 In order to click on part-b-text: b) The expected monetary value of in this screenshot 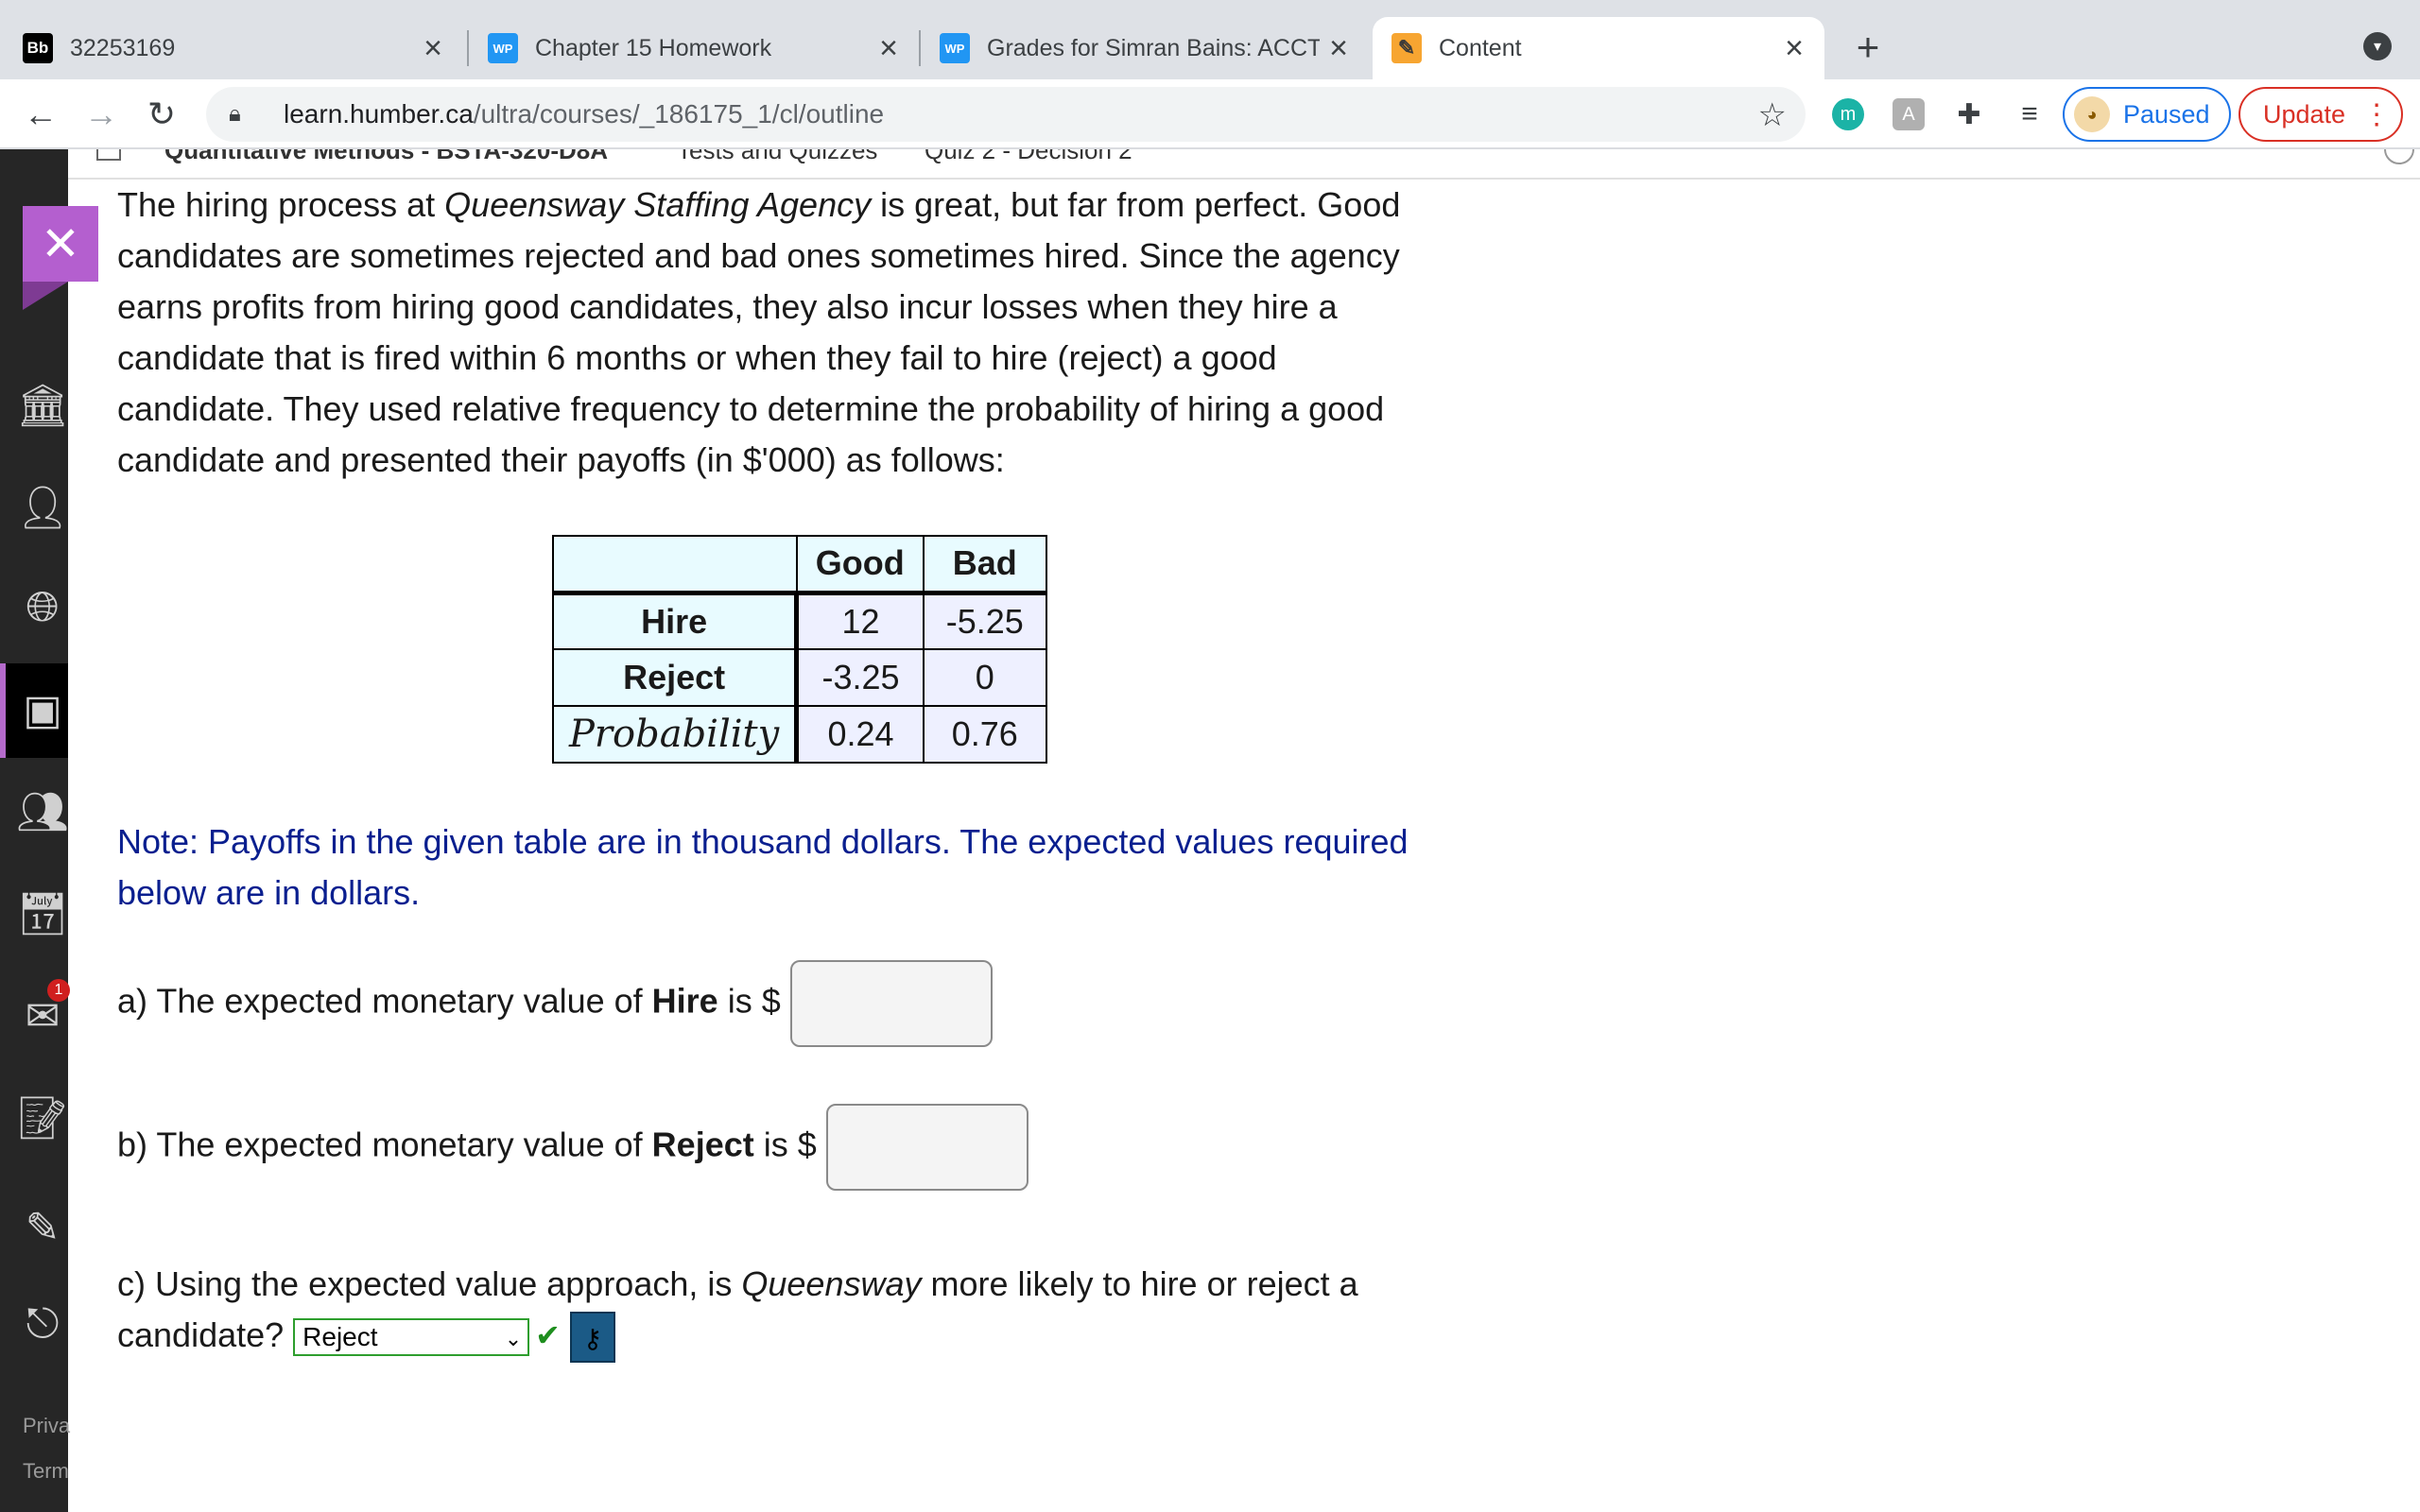, I will do `click(384, 1144)`.